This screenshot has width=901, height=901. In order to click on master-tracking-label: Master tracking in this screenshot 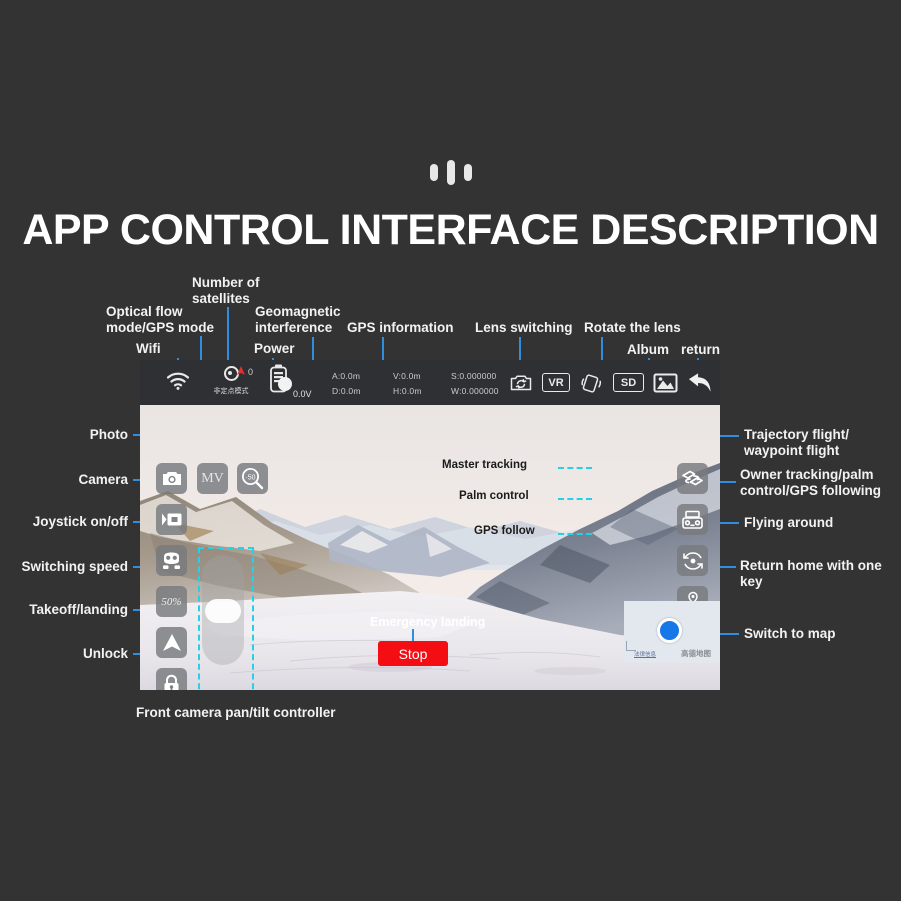, I will do `click(485, 465)`.